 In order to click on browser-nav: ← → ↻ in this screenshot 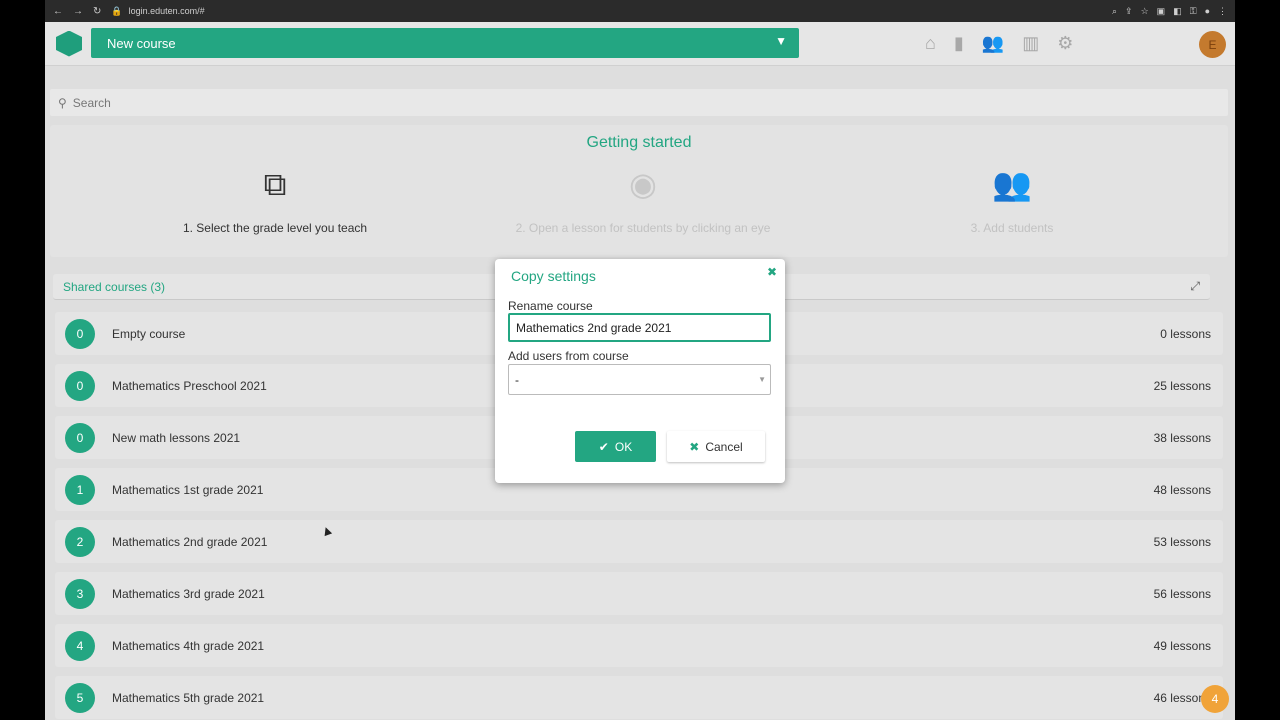, I will do `click(77, 11)`.